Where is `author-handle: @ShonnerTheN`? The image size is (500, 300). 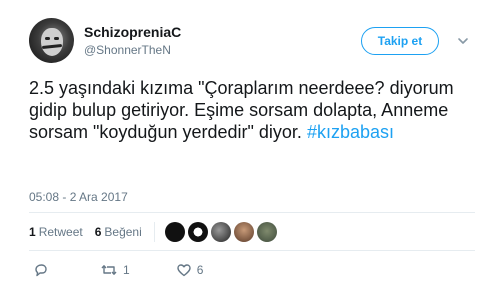
author-handle: @ShonnerTheN is located at coordinates (127, 50).